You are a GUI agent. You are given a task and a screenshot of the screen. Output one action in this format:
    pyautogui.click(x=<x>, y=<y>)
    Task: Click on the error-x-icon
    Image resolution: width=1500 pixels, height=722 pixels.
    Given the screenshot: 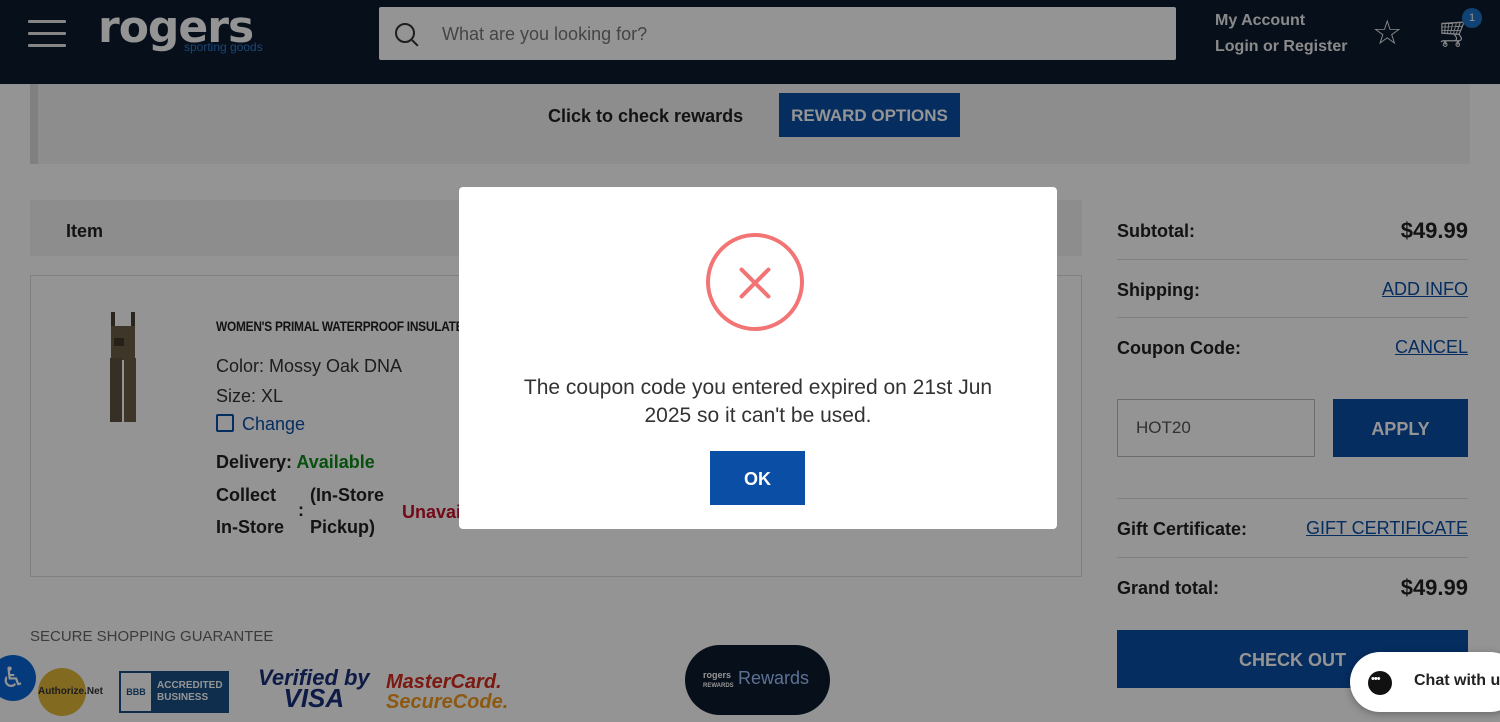 What is the action you would take?
    pyautogui.click(x=755, y=282)
    